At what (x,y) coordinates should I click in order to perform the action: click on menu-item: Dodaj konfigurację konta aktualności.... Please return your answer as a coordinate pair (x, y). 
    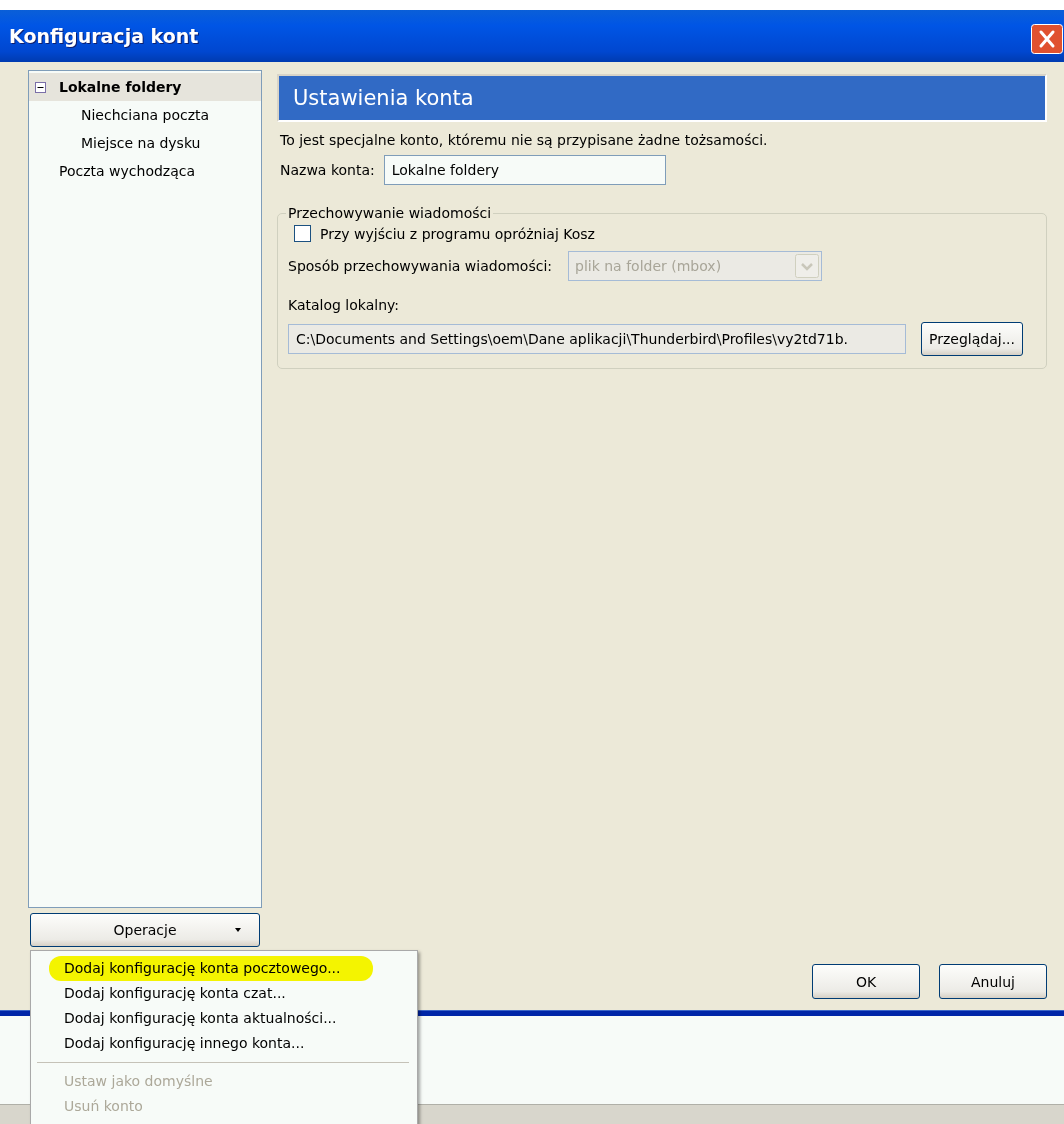
    Looking at the image, I should click on (224, 1018).